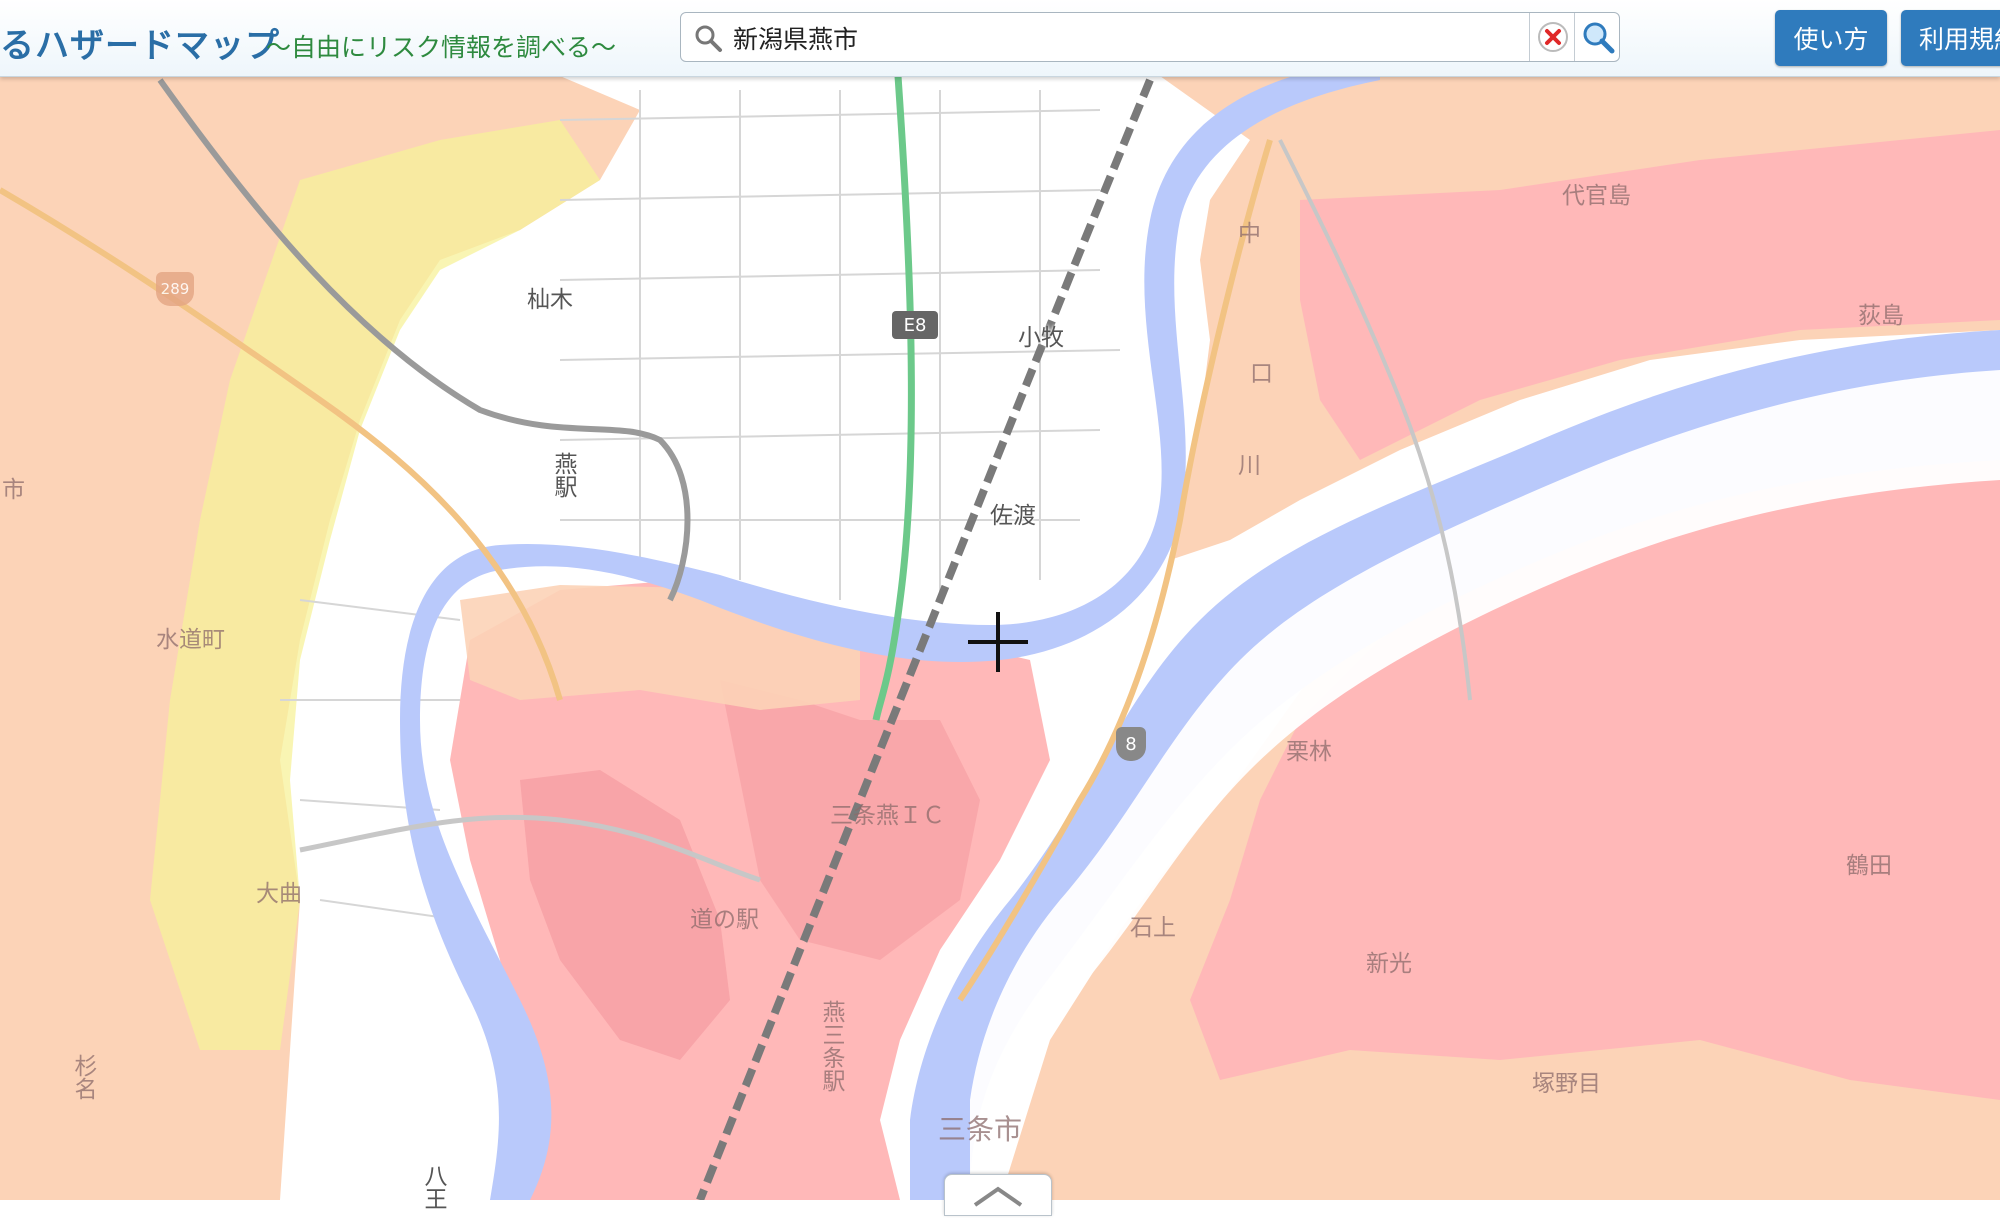 This screenshot has width=2000, height=1219. I want to click on map-label-tsubamesanjo-ic: 三条燕ＩＣ, so click(887, 816).